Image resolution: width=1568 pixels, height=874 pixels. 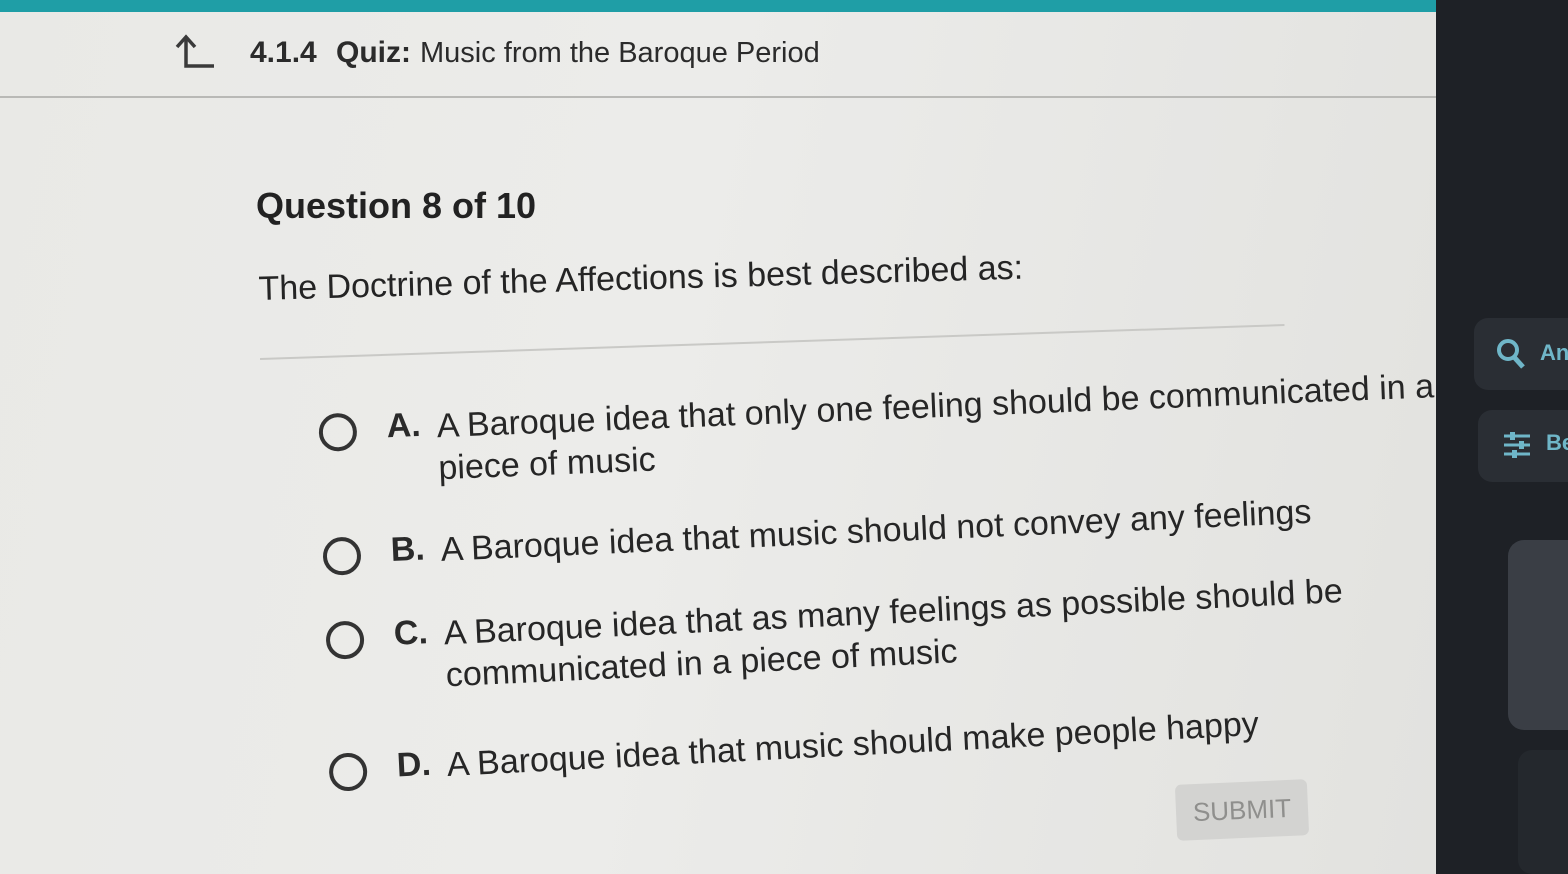 What do you see at coordinates (1242, 810) in the screenshot?
I see `submit-button: SUBMIT` at bounding box center [1242, 810].